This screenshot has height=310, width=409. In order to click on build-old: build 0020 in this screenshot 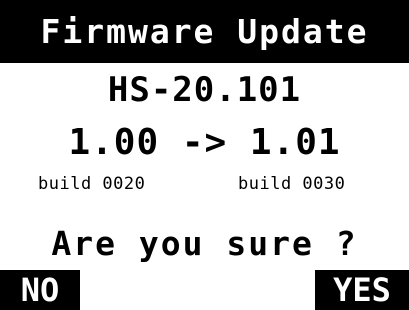, I will do `click(92, 184)`.